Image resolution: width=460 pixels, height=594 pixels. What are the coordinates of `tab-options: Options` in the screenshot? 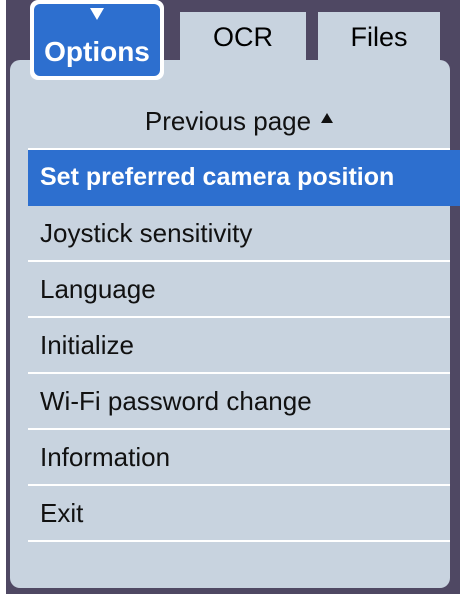 It's located at (97, 40).